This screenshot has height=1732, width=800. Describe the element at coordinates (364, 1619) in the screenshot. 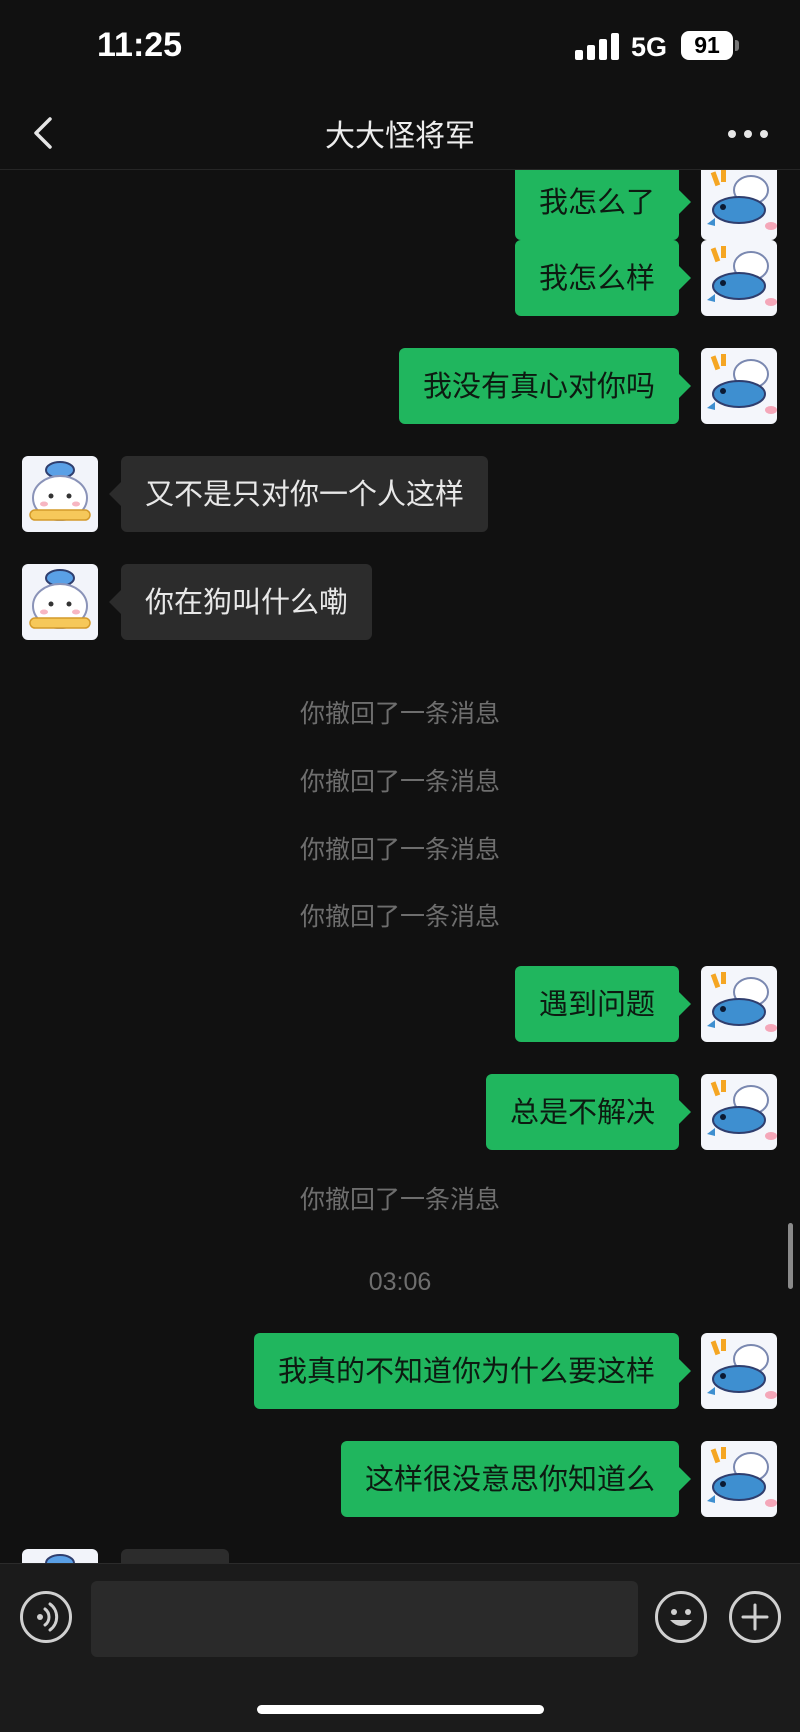

I see `message-input` at that location.